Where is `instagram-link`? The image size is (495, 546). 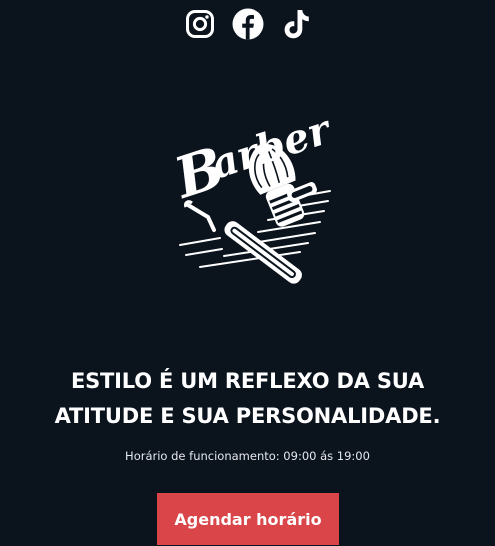 instagram-link is located at coordinates (200, 24).